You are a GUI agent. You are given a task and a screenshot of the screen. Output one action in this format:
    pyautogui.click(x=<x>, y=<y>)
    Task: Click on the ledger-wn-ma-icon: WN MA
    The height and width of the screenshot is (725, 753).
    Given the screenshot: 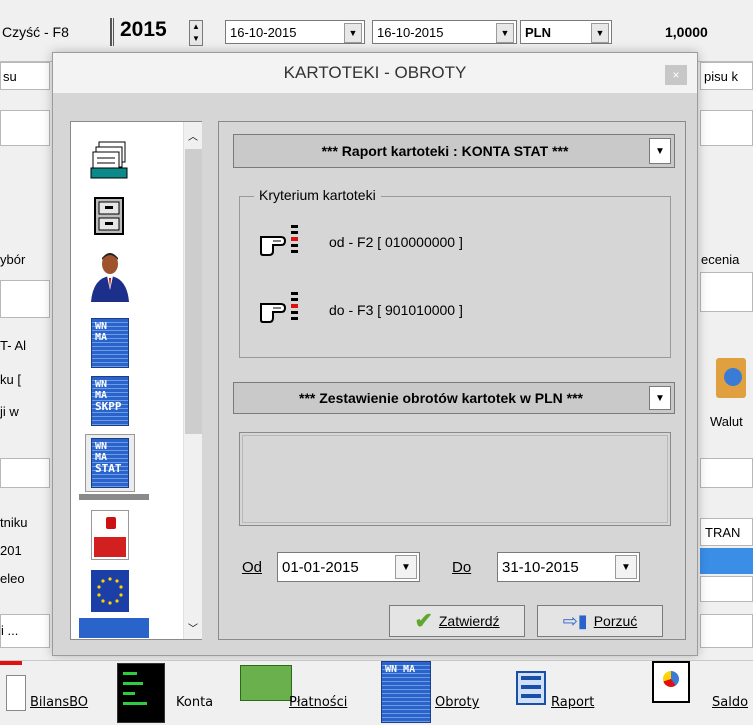 What is the action you would take?
    pyautogui.click(x=110, y=343)
    